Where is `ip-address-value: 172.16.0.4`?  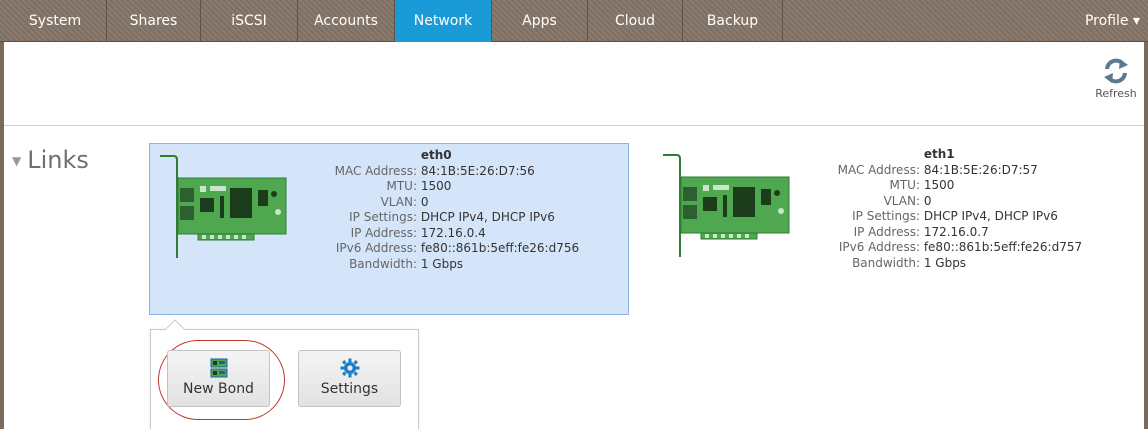
ip-address-value: 172.16.0.4 is located at coordinates (453, 232).